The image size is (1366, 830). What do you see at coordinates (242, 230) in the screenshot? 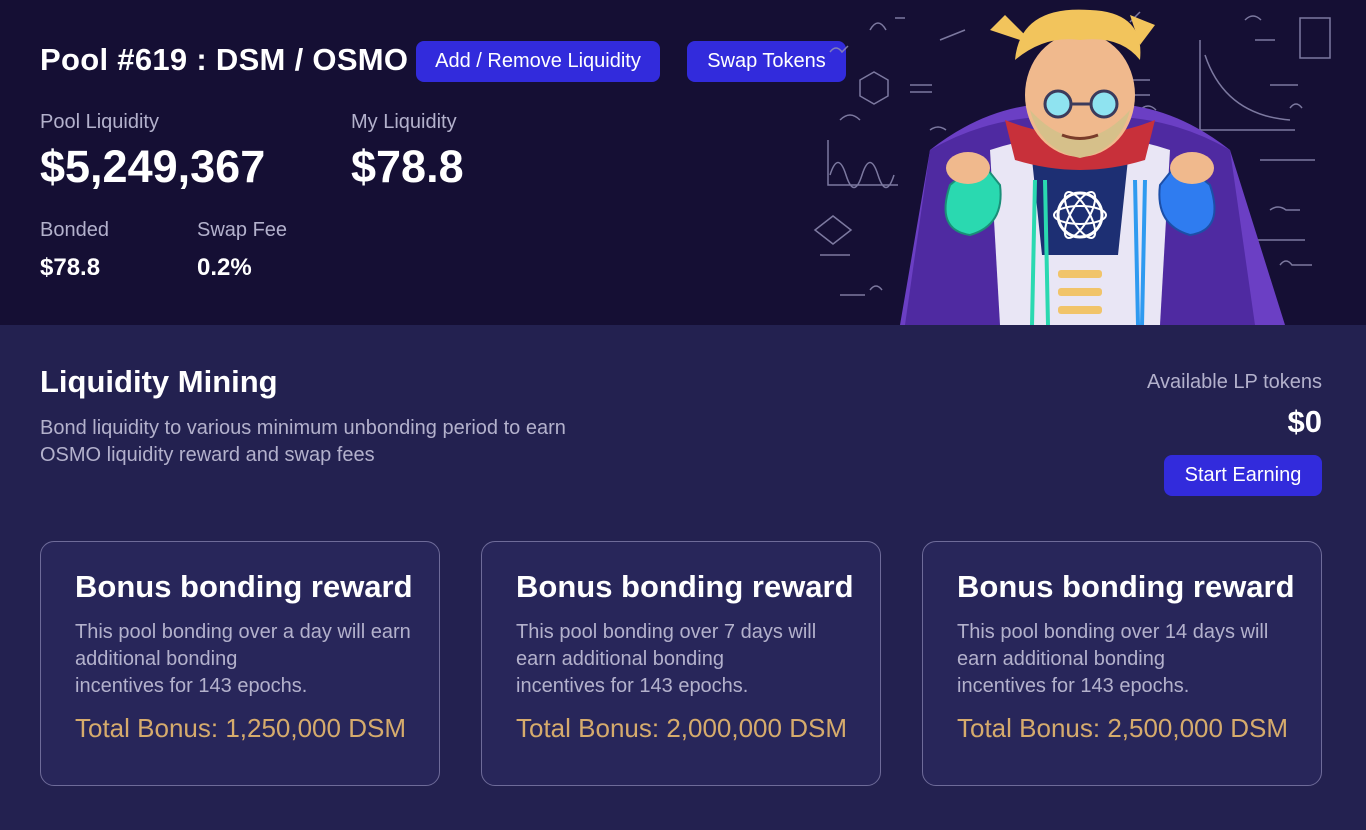
I see `swap-fee-label: Swap Fee` at bounding box center [242, 230].